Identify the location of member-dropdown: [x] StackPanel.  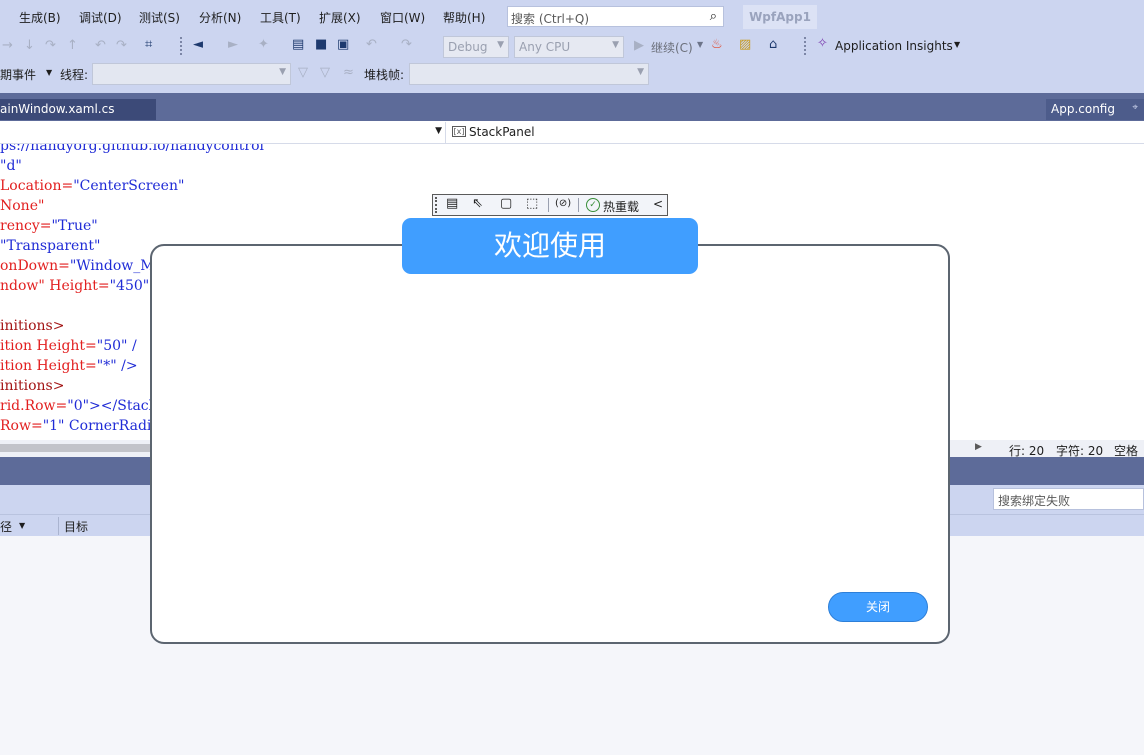
(600, 132).